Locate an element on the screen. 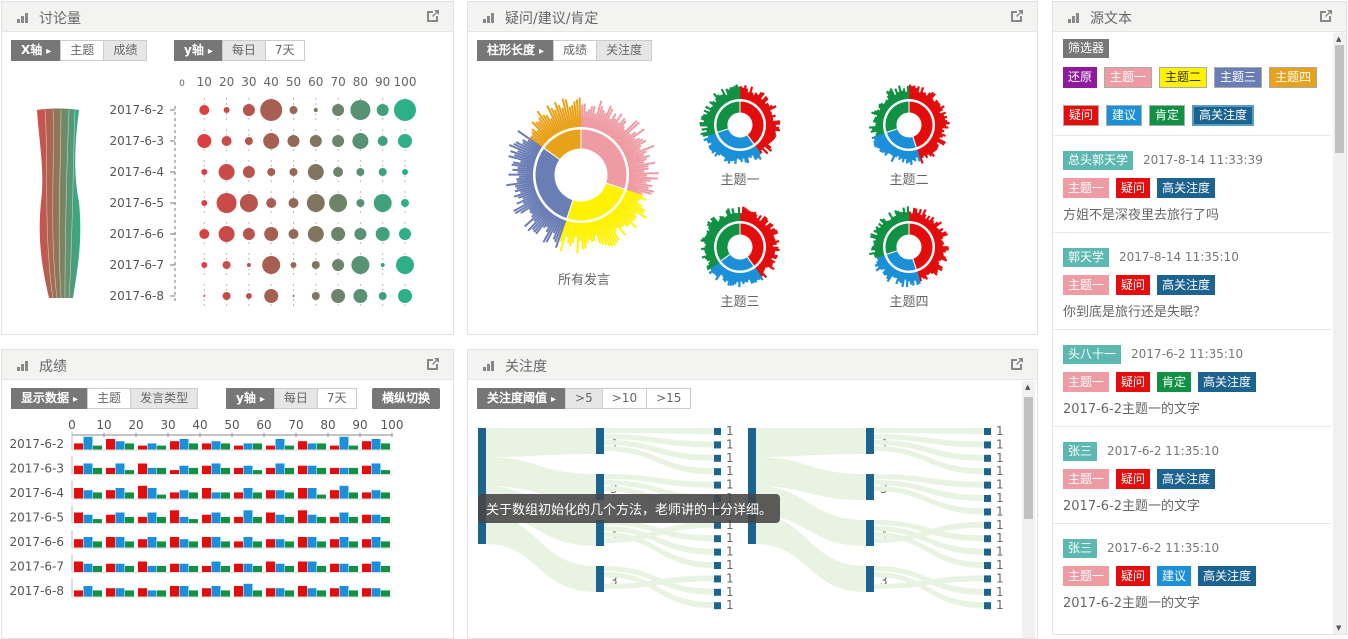 This screenshot has height=639, width=1348. scrollbar: ▲ is located at coordinates (1028, 509).